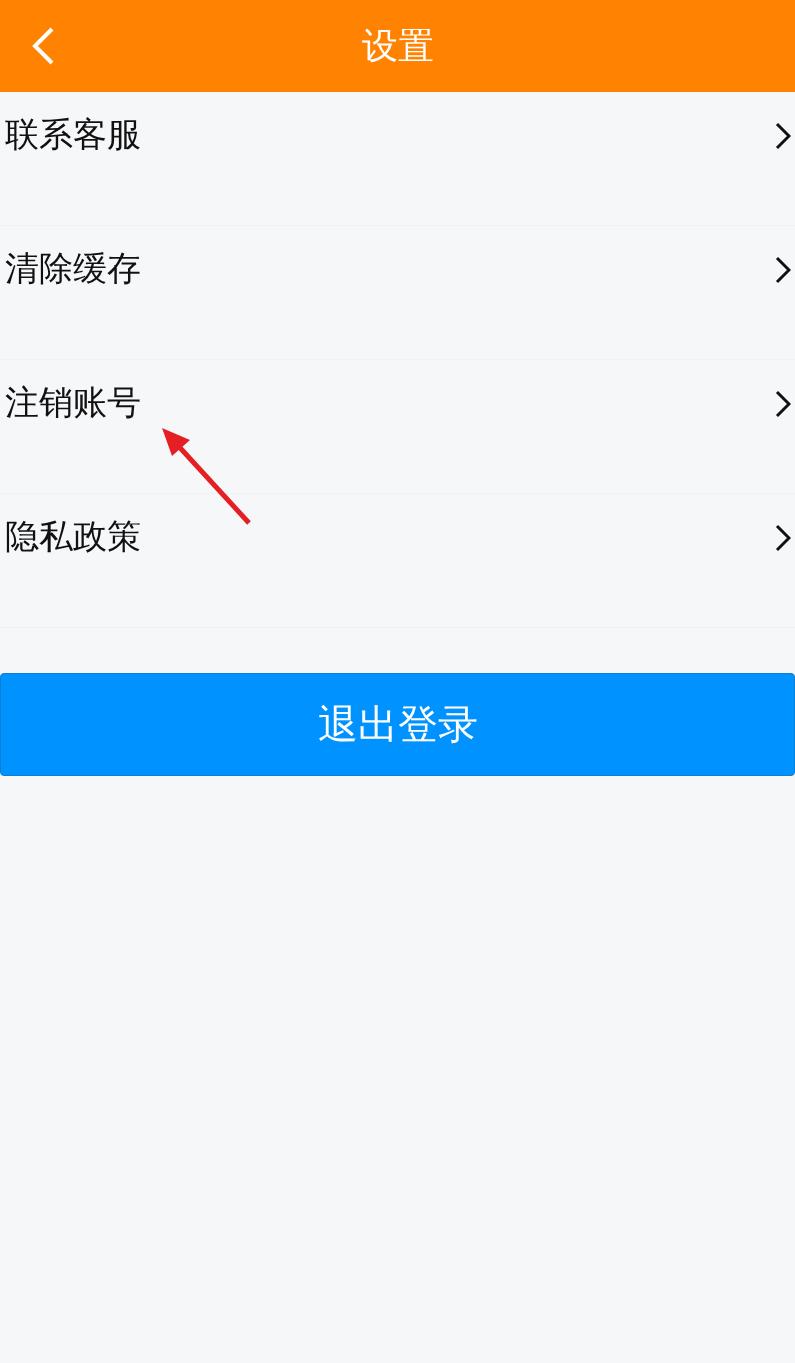 The image size is (795, 1363). What do you see at coordinates (73, 134) in the screenshot?
I see `settings-item: 联系客服` at bounding box center [73, 134].